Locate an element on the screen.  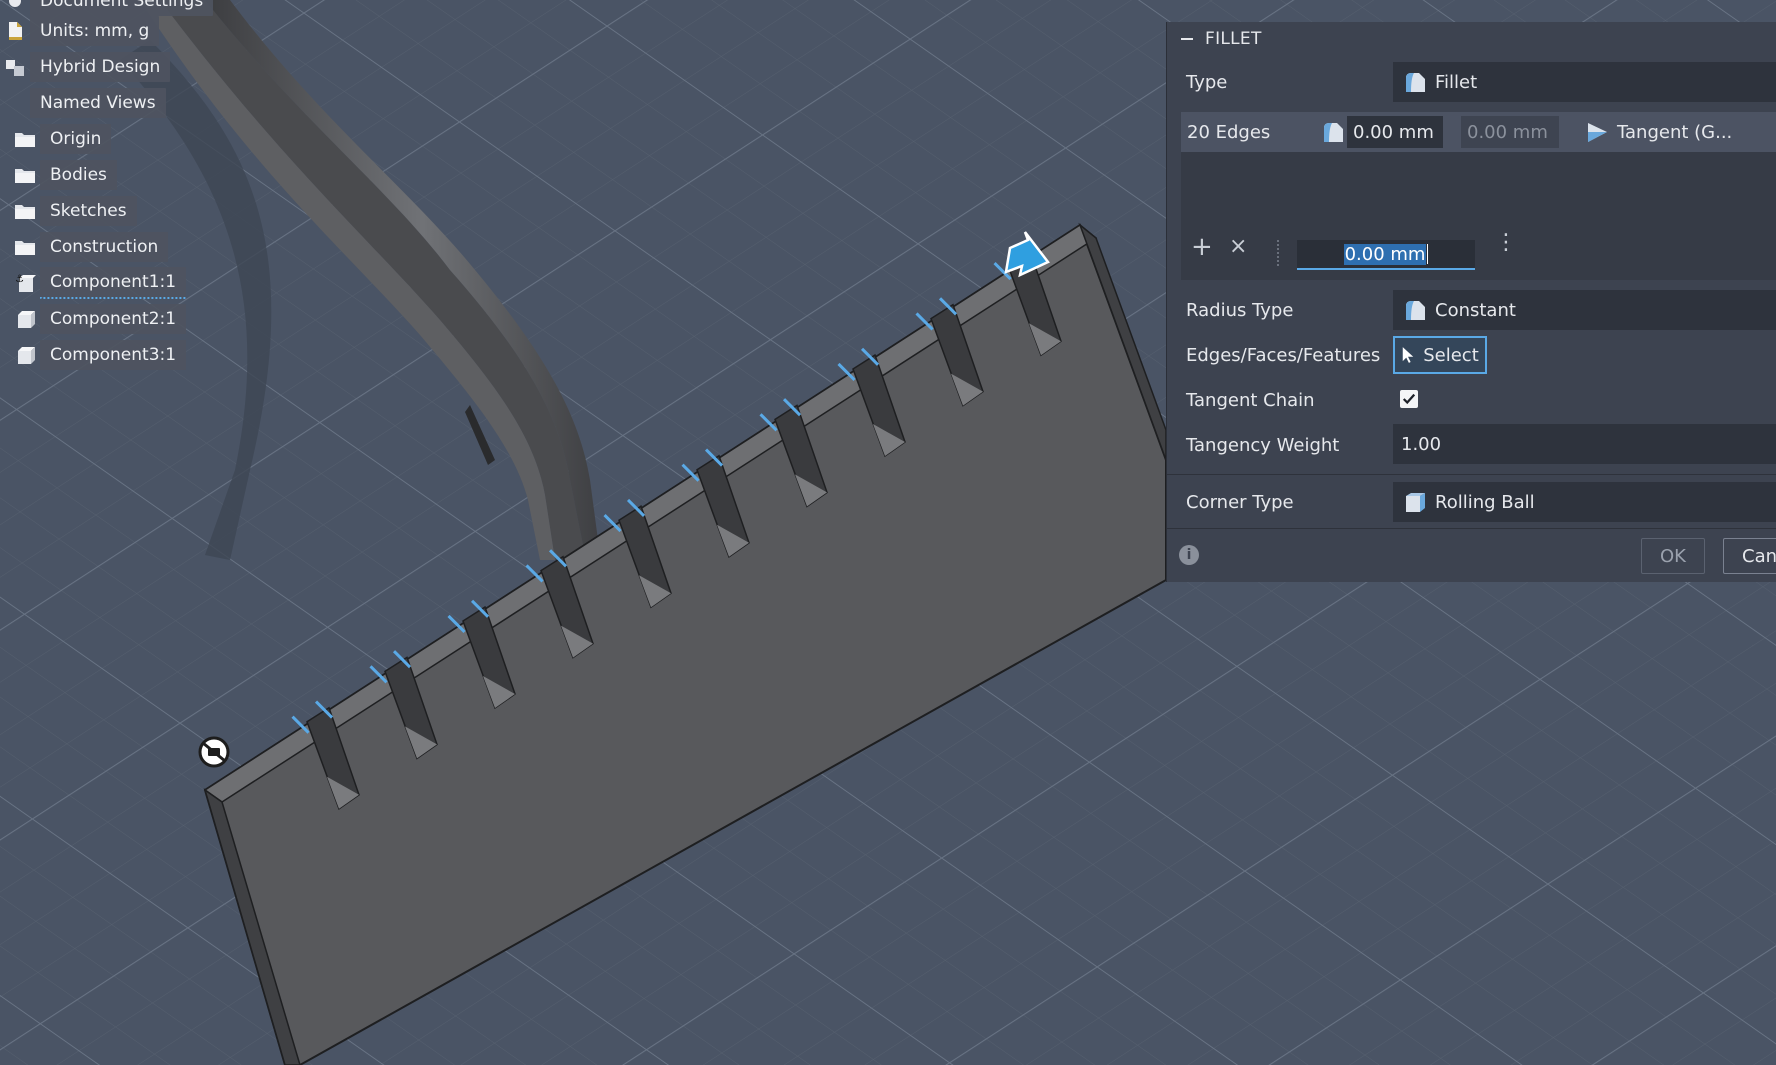
fillet-icon is located at coordinates (1415, 82).